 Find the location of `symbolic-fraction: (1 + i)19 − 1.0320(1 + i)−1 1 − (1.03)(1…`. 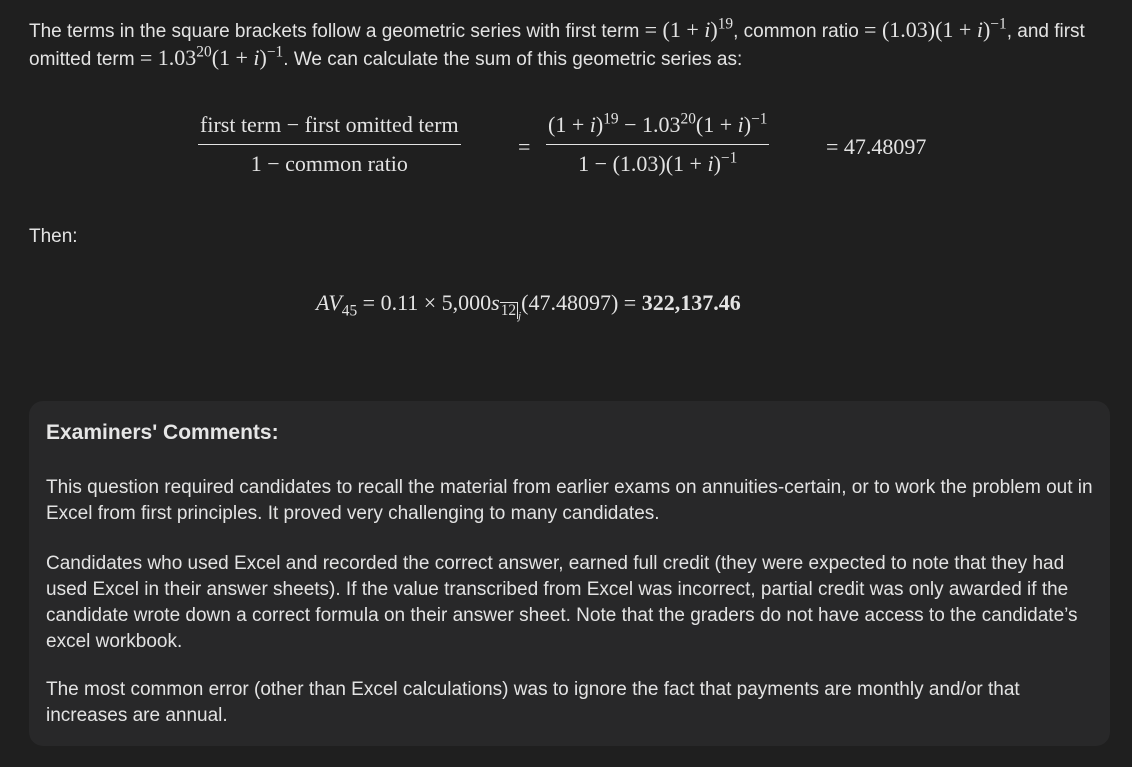

symbolic-fraction: (1 + i)19 − 1.0320(1 + i)−1 1 − (1.03)(1… is located at coordinates (658, 144).